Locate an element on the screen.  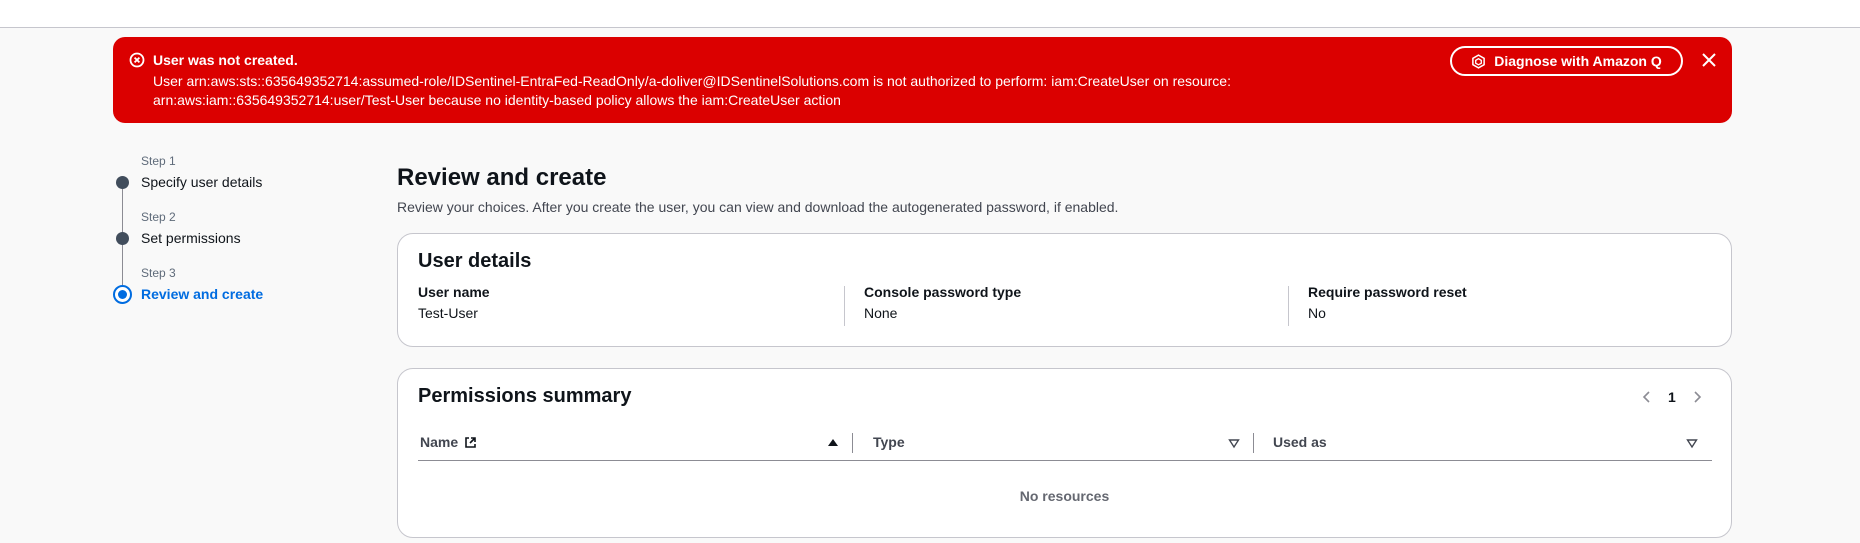
field-key: Require password reset is located at coordinates (1387, 292).